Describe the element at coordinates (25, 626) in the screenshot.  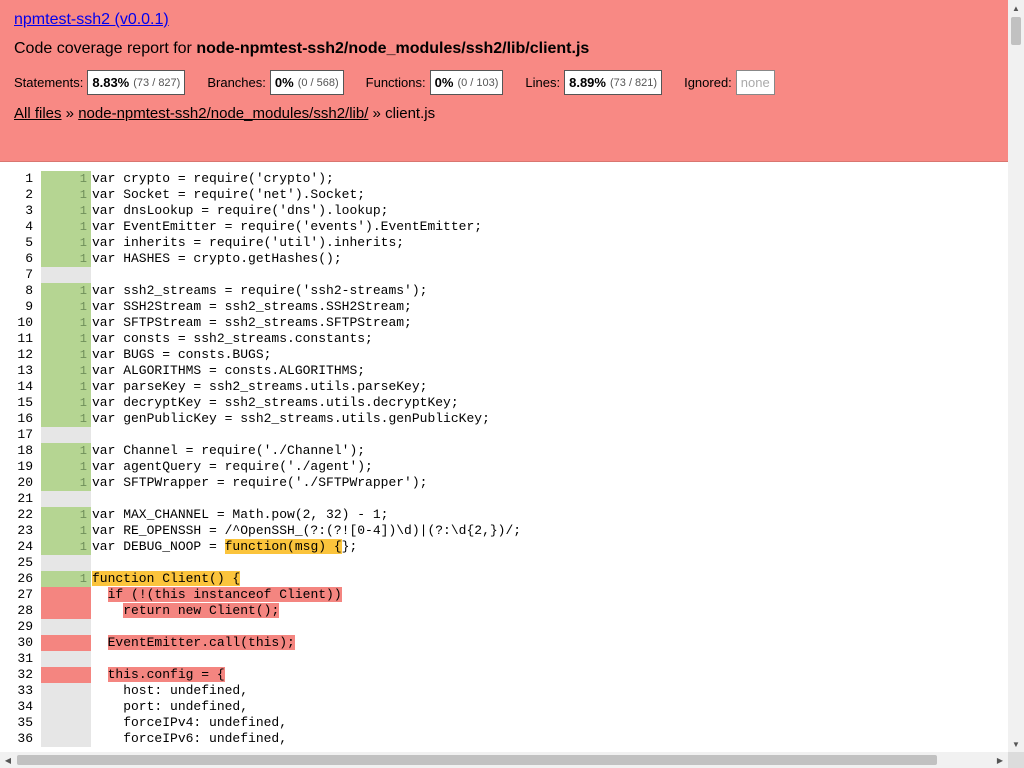
I see `line-number: 29` at that location.